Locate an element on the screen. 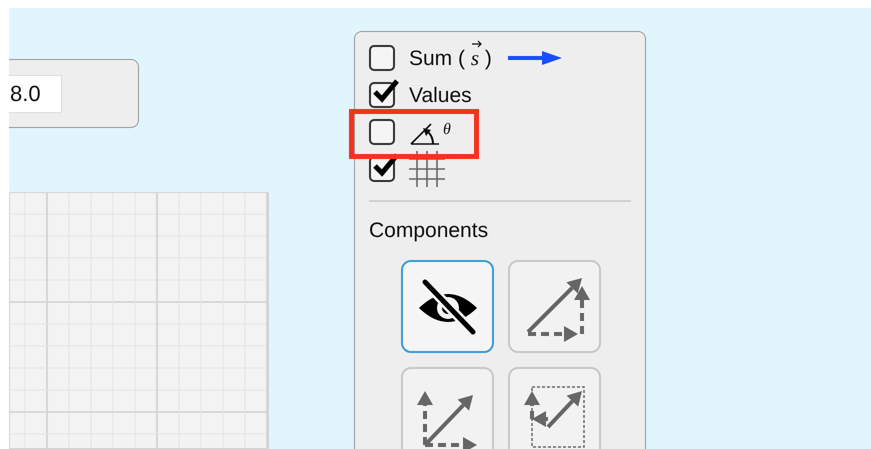  sum-label: Sum ( s ) is located at coordinates (450, 58).